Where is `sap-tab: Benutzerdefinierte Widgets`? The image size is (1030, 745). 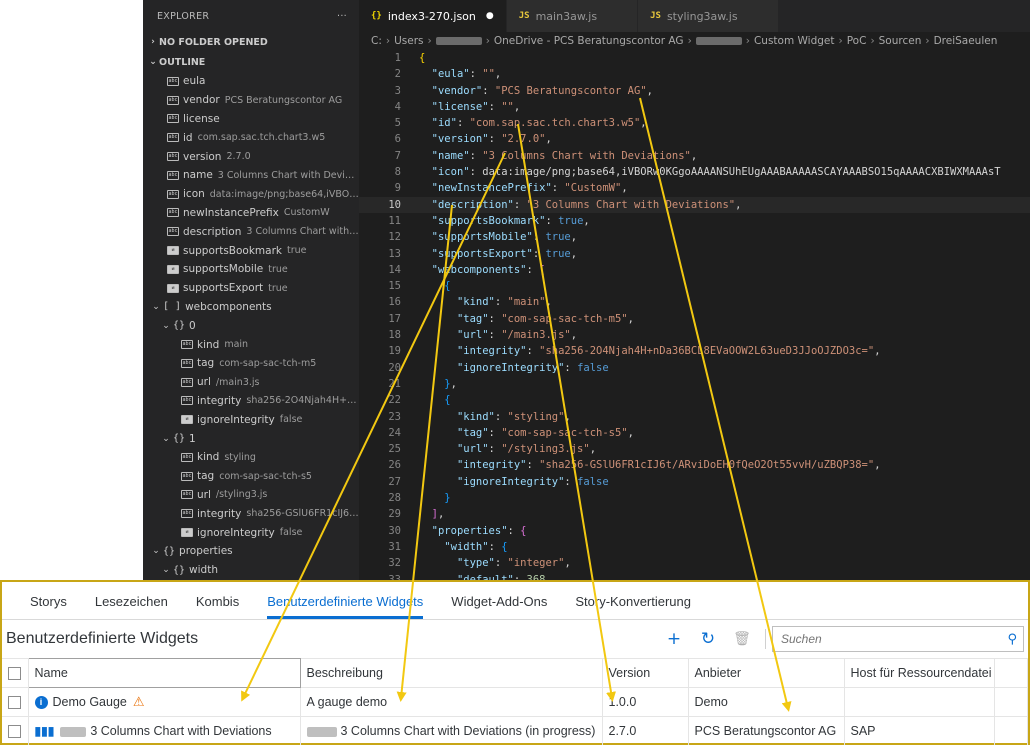
sap-tab: Benutzerdefinierte Widgets is located at coordinates (345, 606).